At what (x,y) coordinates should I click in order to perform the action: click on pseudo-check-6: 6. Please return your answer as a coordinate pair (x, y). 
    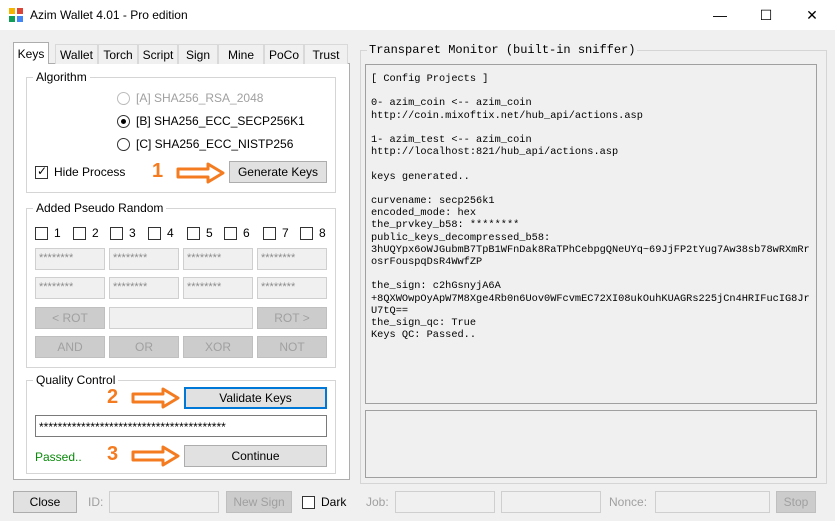
    Looking at the image, I should click on (237, 233).